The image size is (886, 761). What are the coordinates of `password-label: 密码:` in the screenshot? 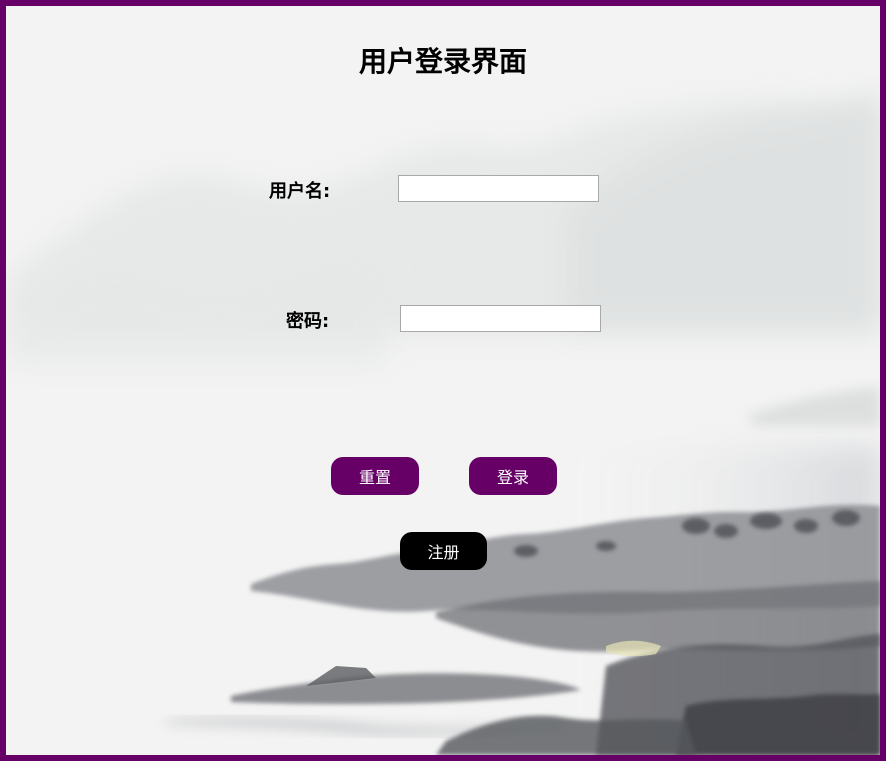 It's located at (308, 321).